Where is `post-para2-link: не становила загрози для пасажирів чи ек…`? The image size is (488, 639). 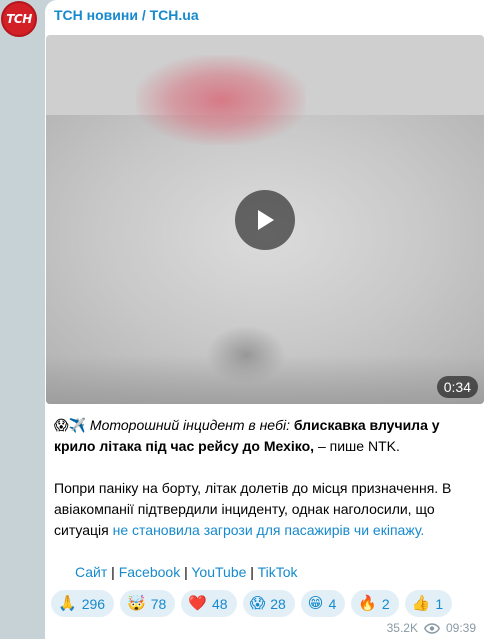
post-para2-link: не становила загрози для пасажирів чи ек… is located at coordinates (269, 530).